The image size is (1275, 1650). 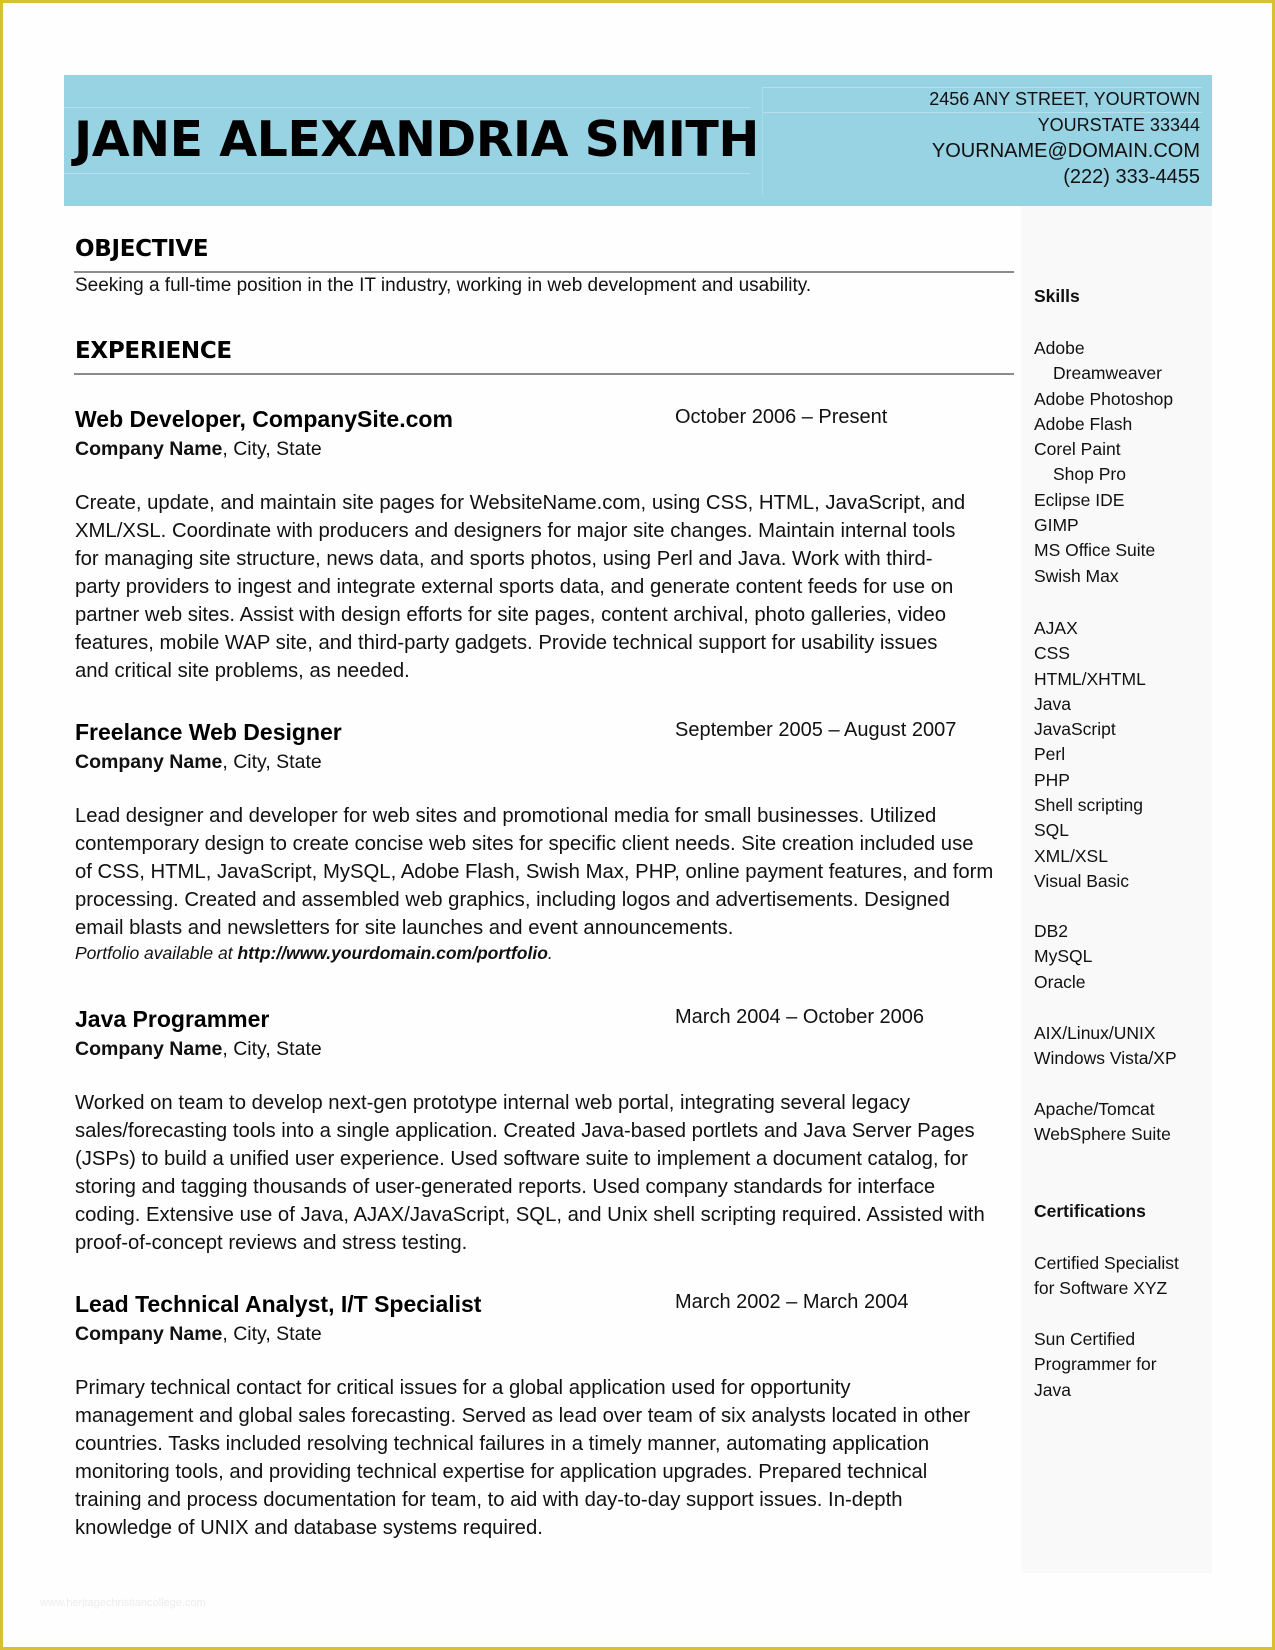 What do you see at coordinates (1064, 99) in the screenshot?
I see `address-line-1: 2456 ANY STREET, YOURTOWN` at bounding box center [1064, 99].